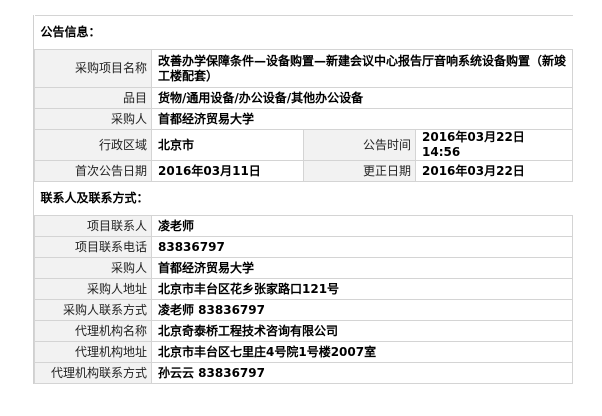 This screenshot has height=416, width=602. I want to click on region-label: 行政区域, so click(93, 145).